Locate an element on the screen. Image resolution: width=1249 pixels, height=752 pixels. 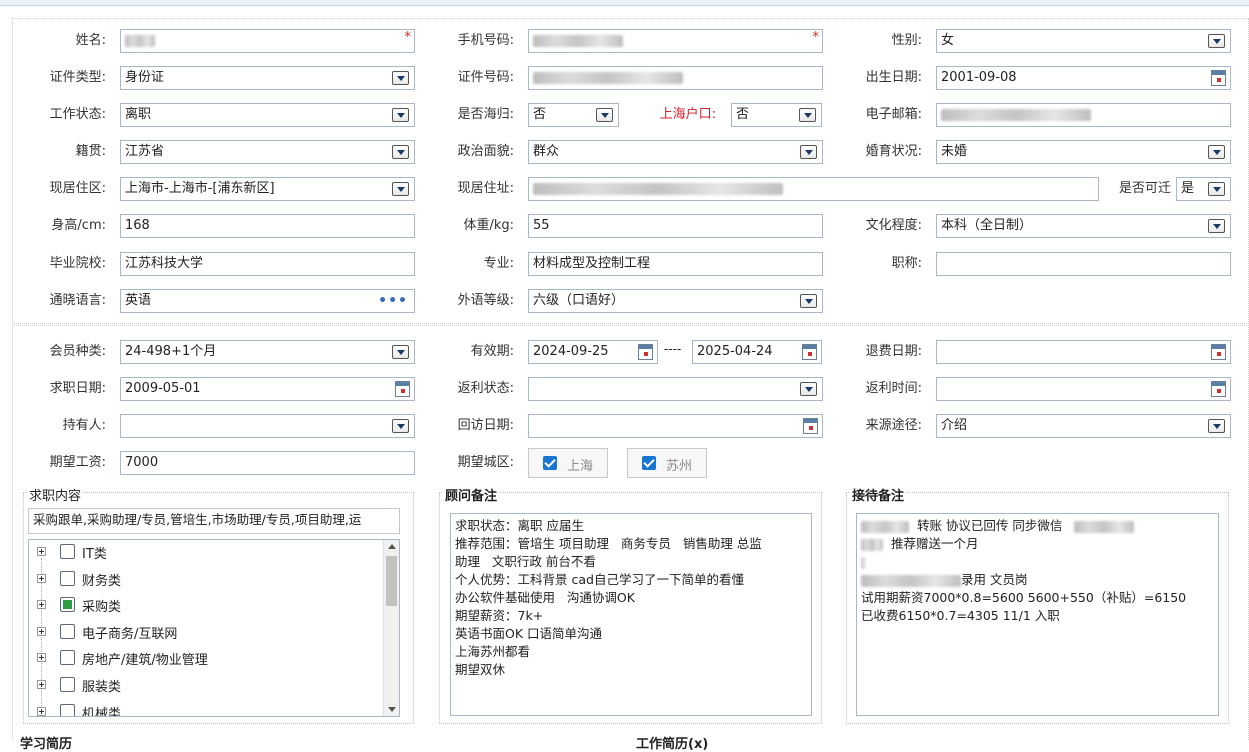
scroll-up-icon is located at coordinates (392, 546).